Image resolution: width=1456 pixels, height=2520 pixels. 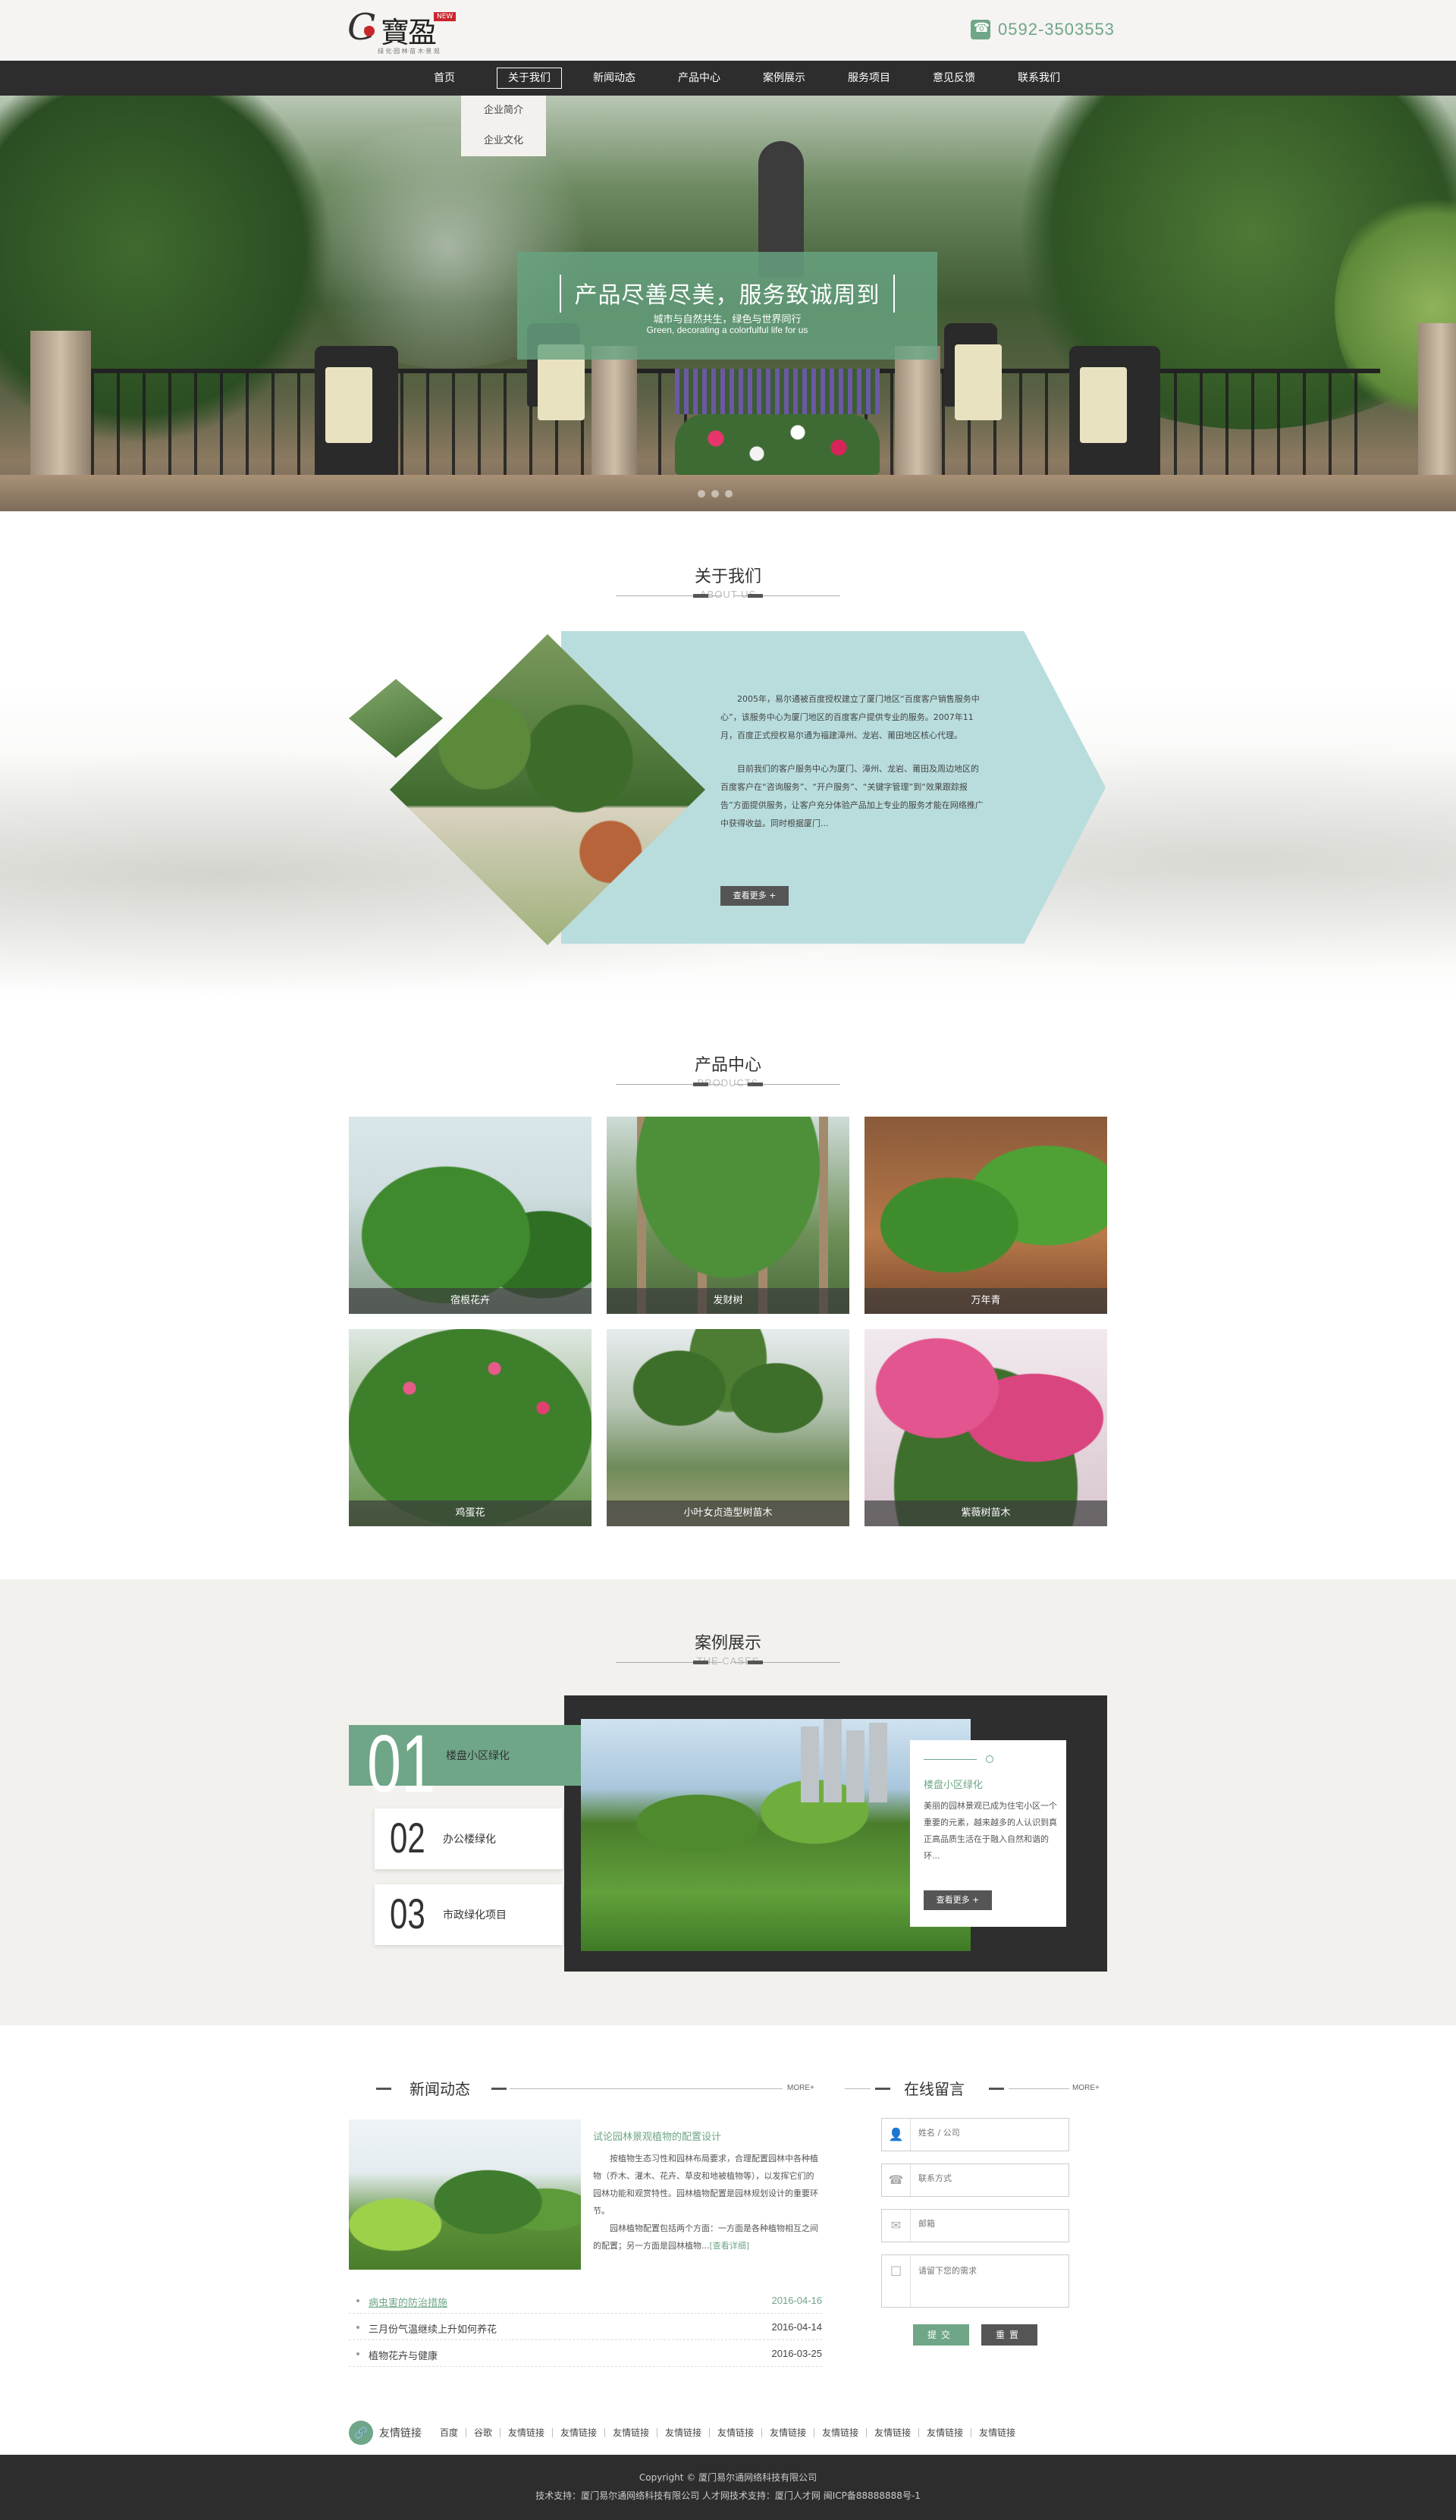 I want to click on nav-label: 新闻动态, so click(x=614, y=78).